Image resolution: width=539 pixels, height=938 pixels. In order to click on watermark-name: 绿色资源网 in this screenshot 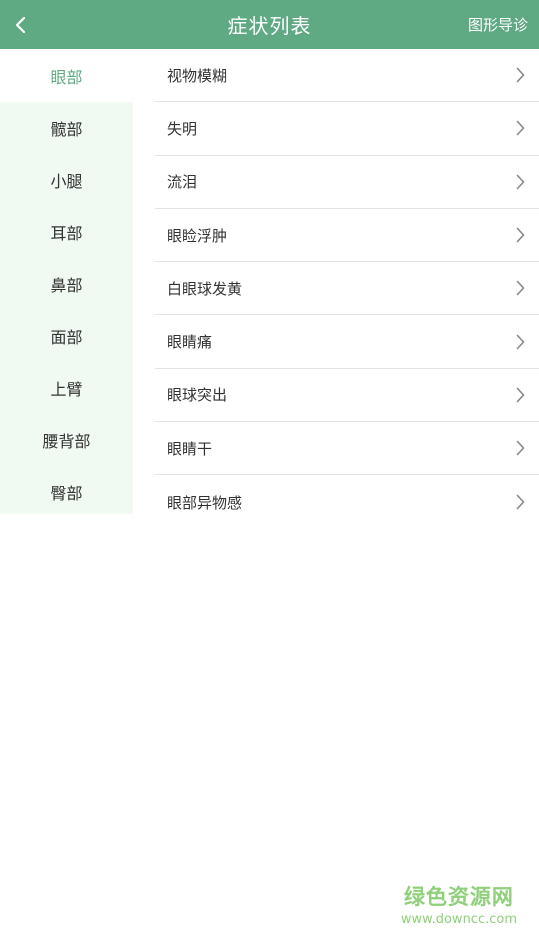, I will do `click(458, 897)`.